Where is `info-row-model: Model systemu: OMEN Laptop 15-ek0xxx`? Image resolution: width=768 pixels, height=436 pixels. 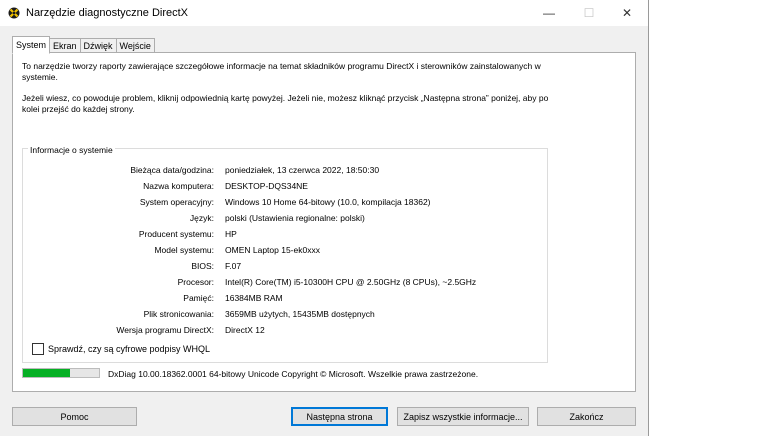
info-row-model: Model systemu: OMEN Laptop 15-ek0xxx is located at coordinates (283, 251).